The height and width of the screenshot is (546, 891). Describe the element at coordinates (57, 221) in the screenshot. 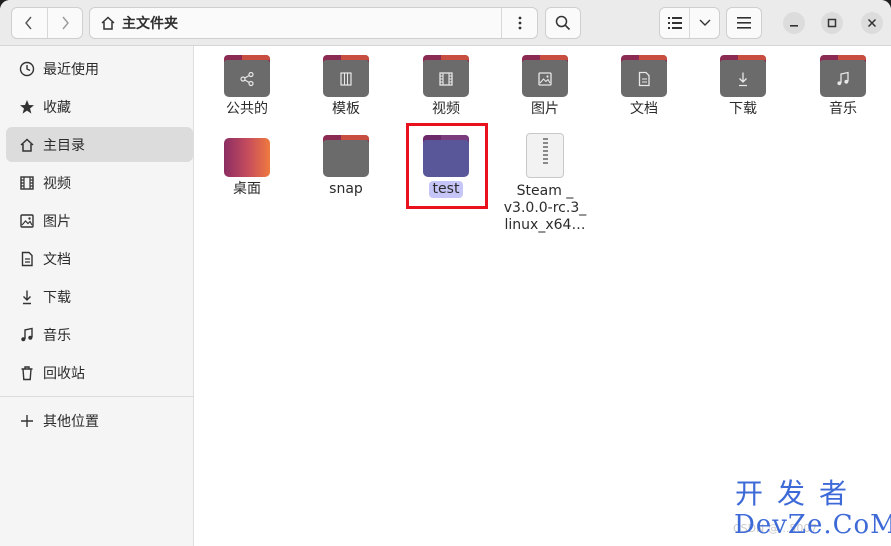

I see `sidebar-item-label: 图片` at that location.